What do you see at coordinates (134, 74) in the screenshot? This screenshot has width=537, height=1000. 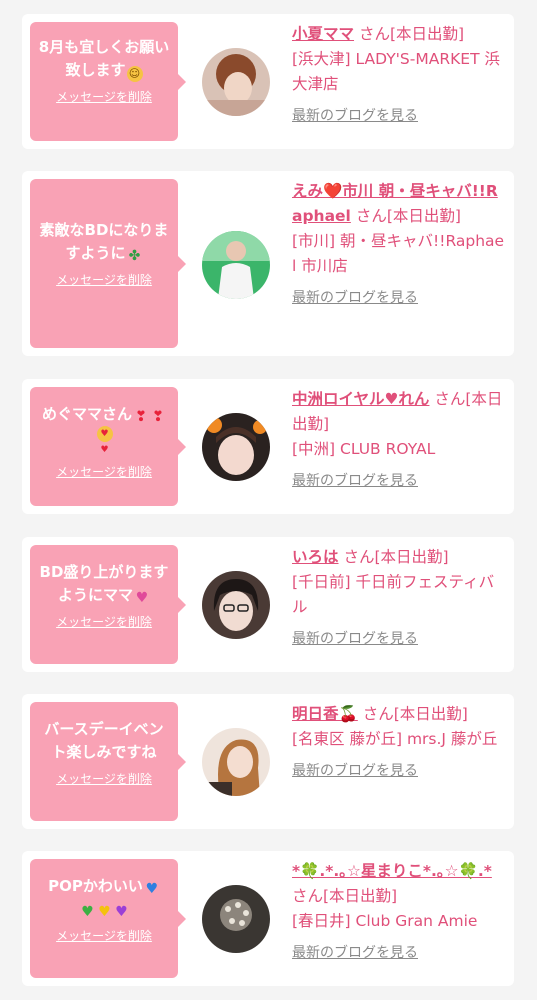 I see `hugging-face-emoji: ☺` at bounding box center [134, 74].